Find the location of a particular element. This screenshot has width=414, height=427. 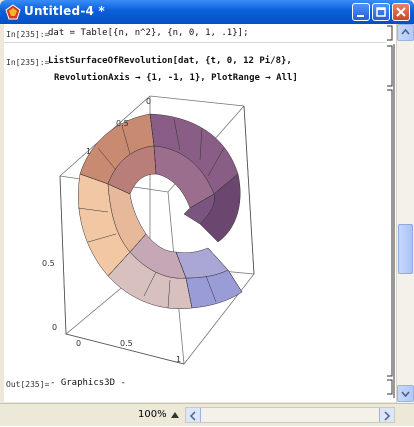

tick-top-0: 0 is located at coordinates (148, 101).